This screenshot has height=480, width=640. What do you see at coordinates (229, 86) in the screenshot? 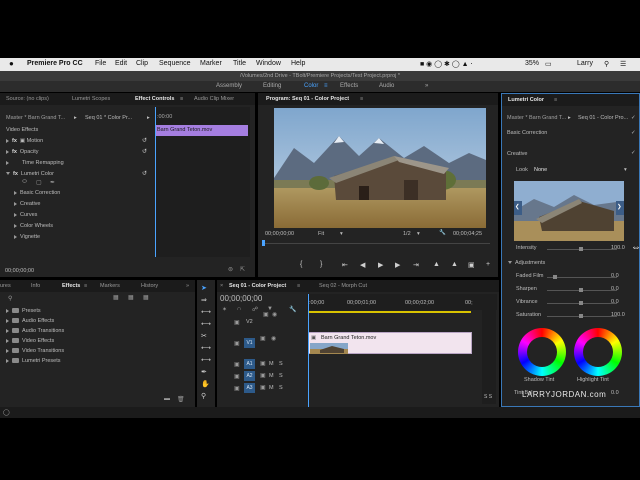
I see `workspace-assembly: Assembly` at bounding box center [229, 86].